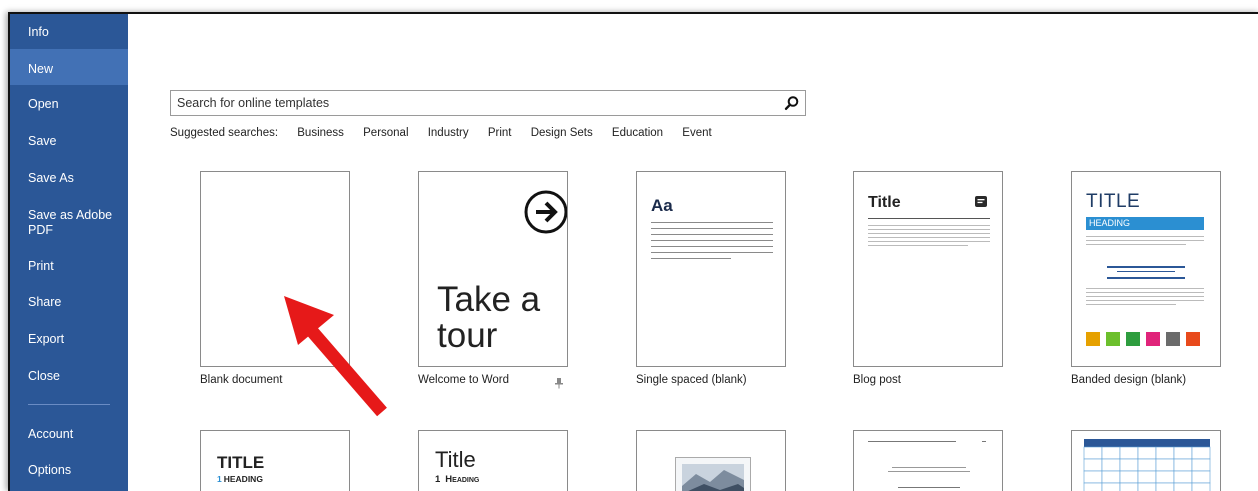 The width and height of the screenshot is (1258, 491). What do you see at coordinates (792, 103) in the screenshot?
I see `search-icon` at bounding box center [792, 103].